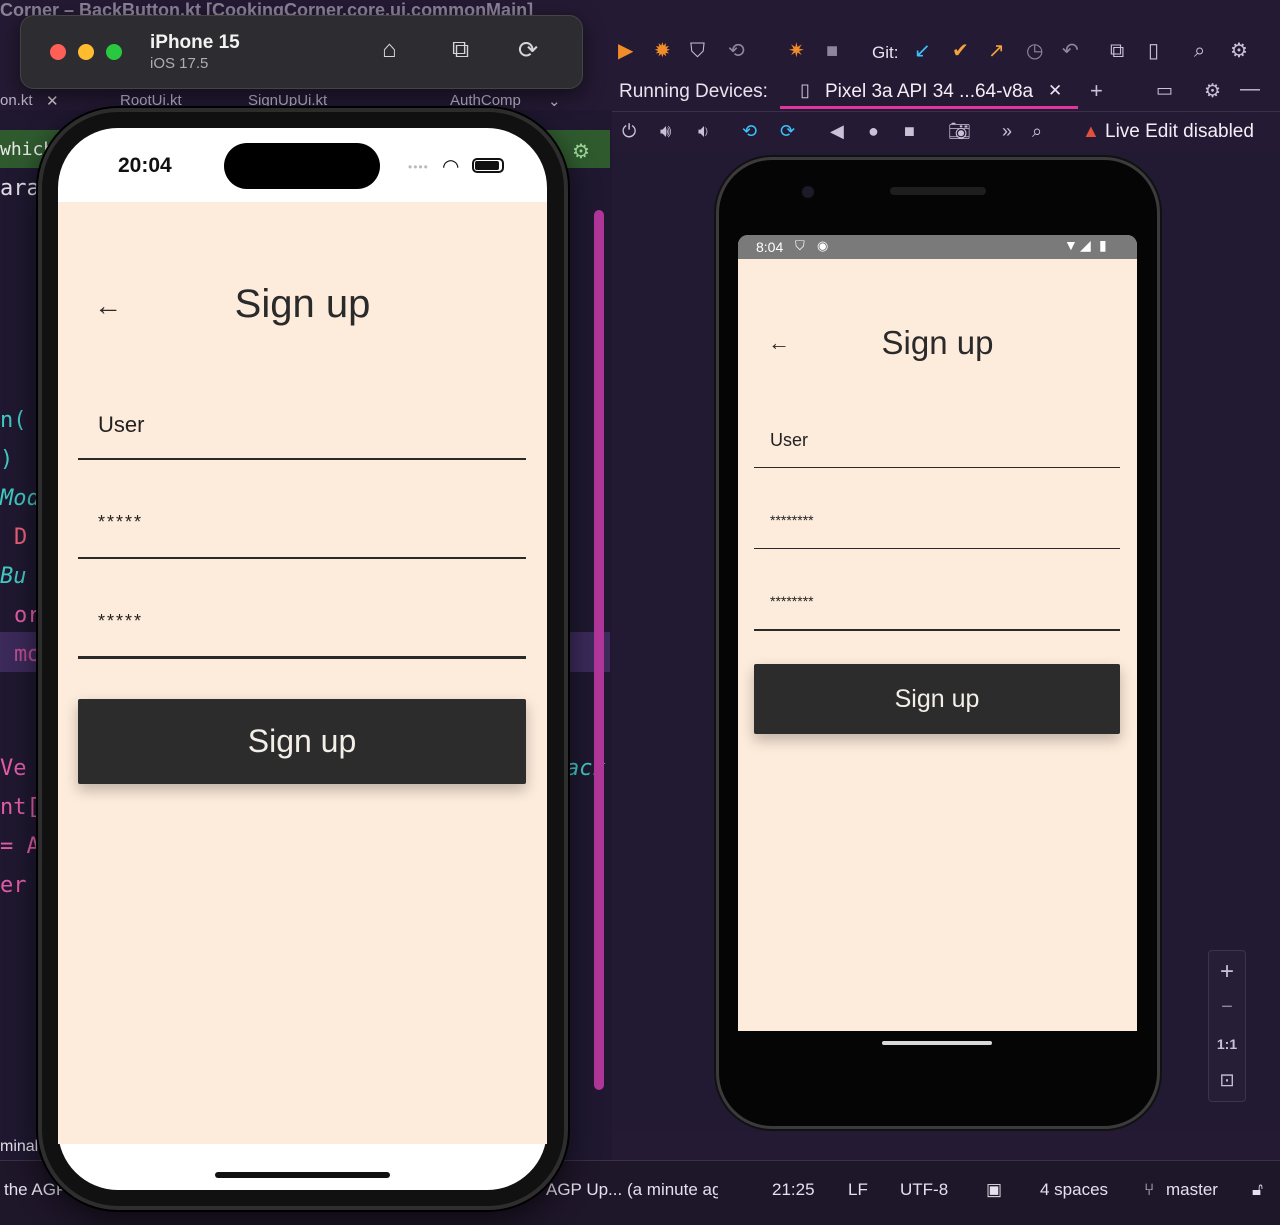 The height and width of the screenshot is (1225, 1280). Describe the element at coordinates (937, 467) in the screenshot. I see `android-username-underline` at that location.